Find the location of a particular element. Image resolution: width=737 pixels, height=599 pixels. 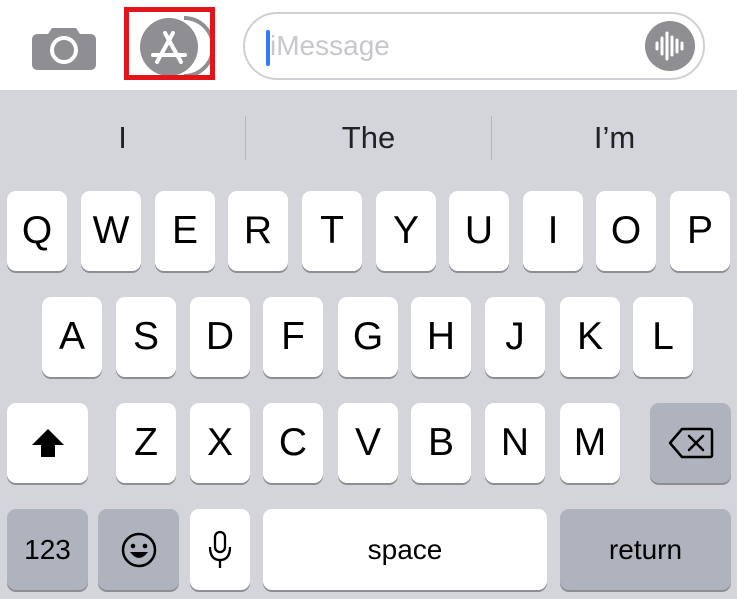

key-p: P is located at coordinates (700, 231).